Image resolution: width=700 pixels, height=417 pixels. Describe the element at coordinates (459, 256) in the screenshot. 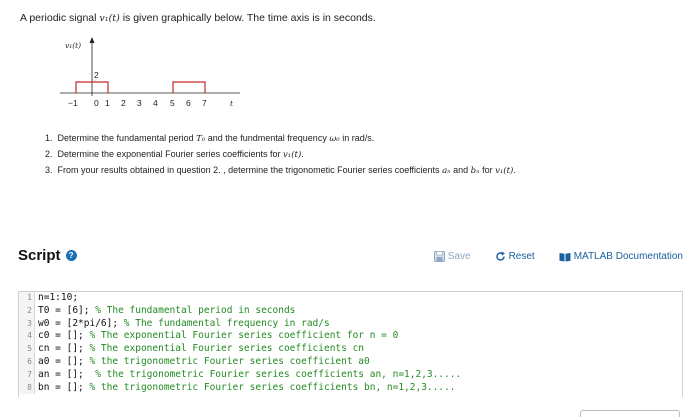

I see `save-label: Save` at that location.